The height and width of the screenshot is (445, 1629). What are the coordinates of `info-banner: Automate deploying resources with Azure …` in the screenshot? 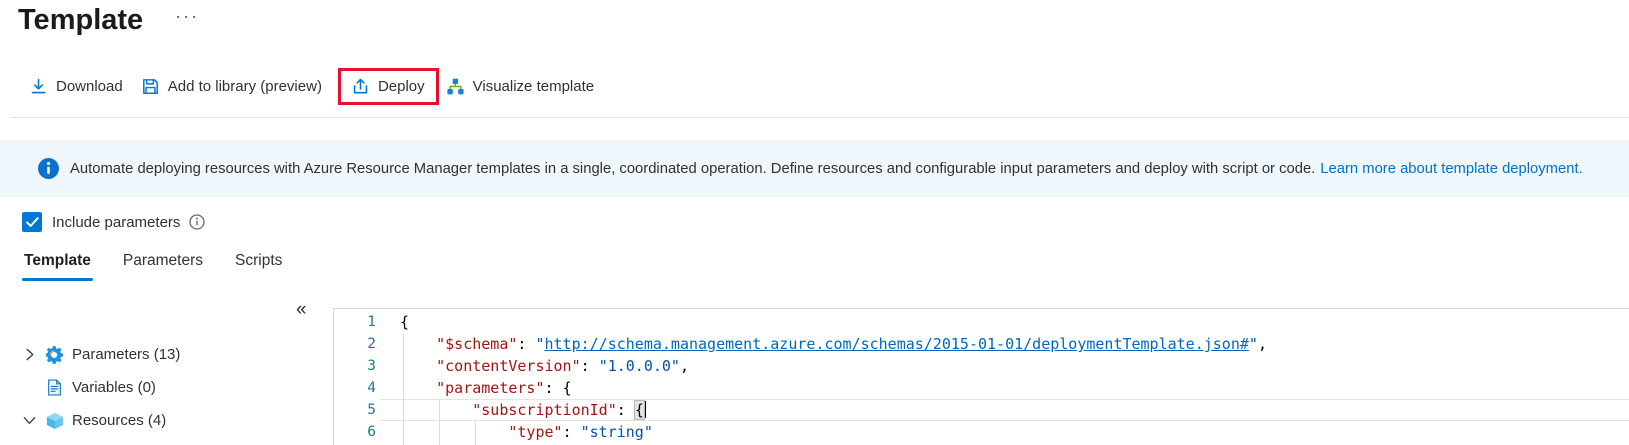 It's located at (814, 168).